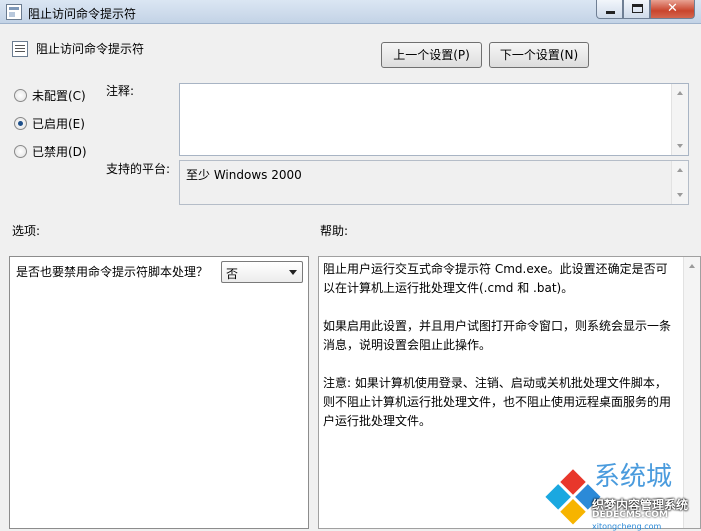  What do you see at coordinates (138, 169) in the screenshot?
I see `platform-label: 支持的平台:` at bounding box center [138, 169].